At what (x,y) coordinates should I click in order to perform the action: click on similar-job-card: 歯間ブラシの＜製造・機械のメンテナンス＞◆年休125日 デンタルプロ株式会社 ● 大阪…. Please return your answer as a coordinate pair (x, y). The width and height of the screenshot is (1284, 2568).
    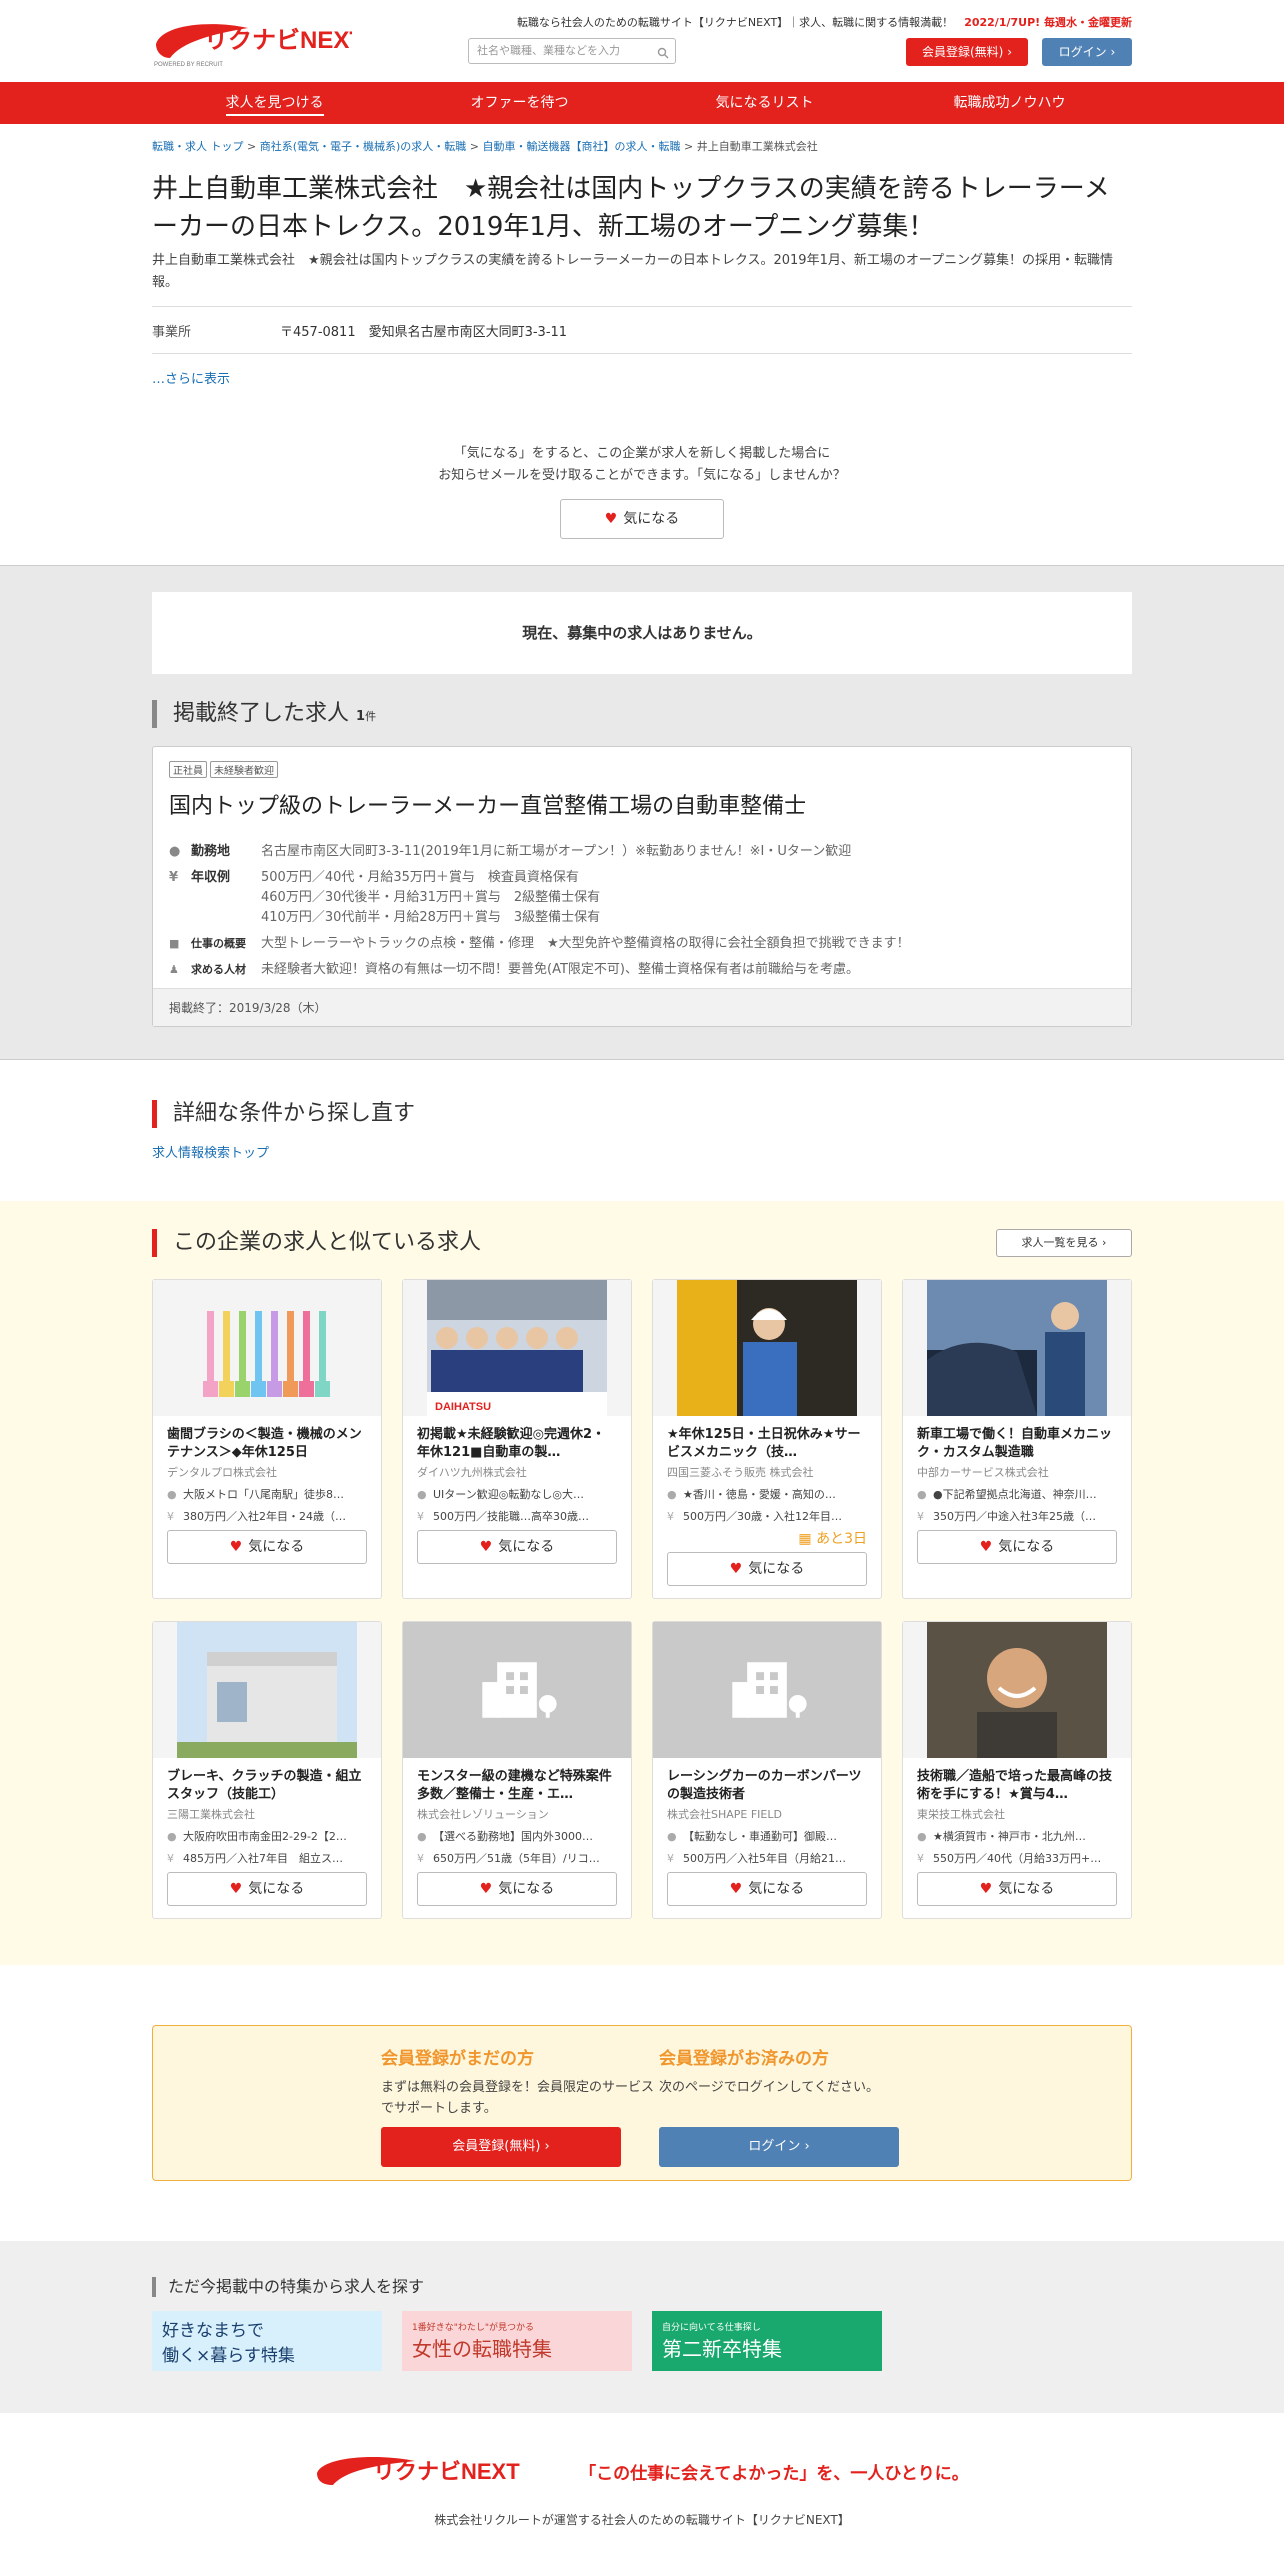
    Looking at the image, I should click on (267, 1439).